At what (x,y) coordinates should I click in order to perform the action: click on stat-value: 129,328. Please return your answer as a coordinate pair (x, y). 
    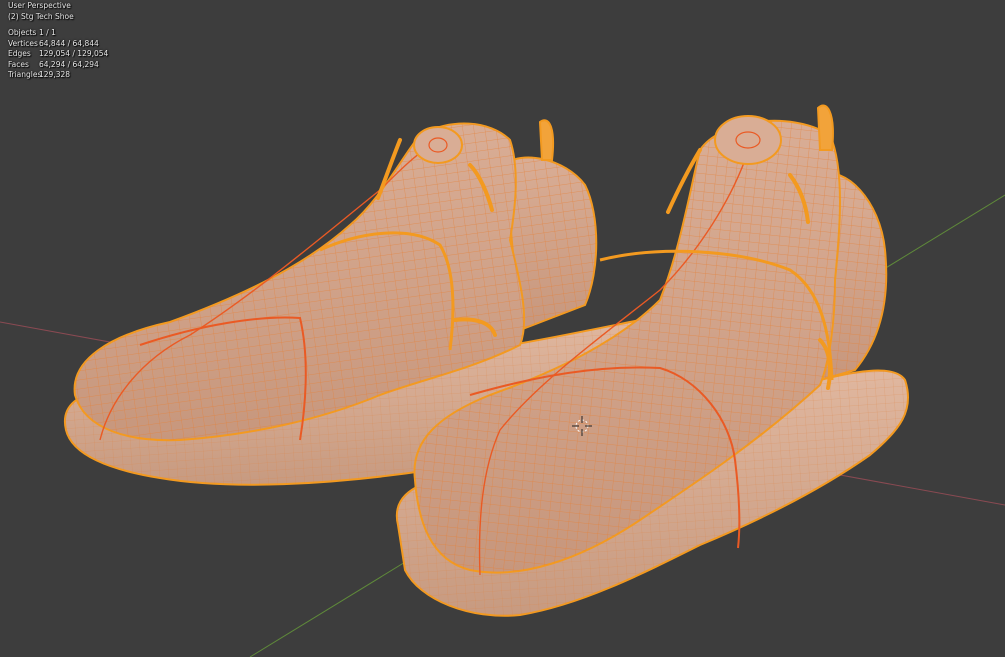
    Looking at the image, I should click on (55, 74).